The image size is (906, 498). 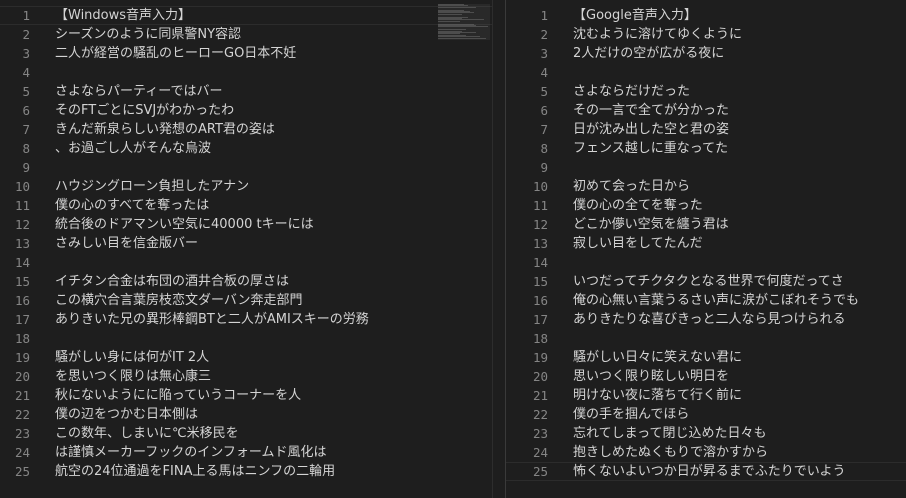 What do you see at coordinates (709, 471) in the screenshot?
I see `line-text: 怖くないよいつか日が昇るまでふたりでいよう` at bounding box center [709, 471].